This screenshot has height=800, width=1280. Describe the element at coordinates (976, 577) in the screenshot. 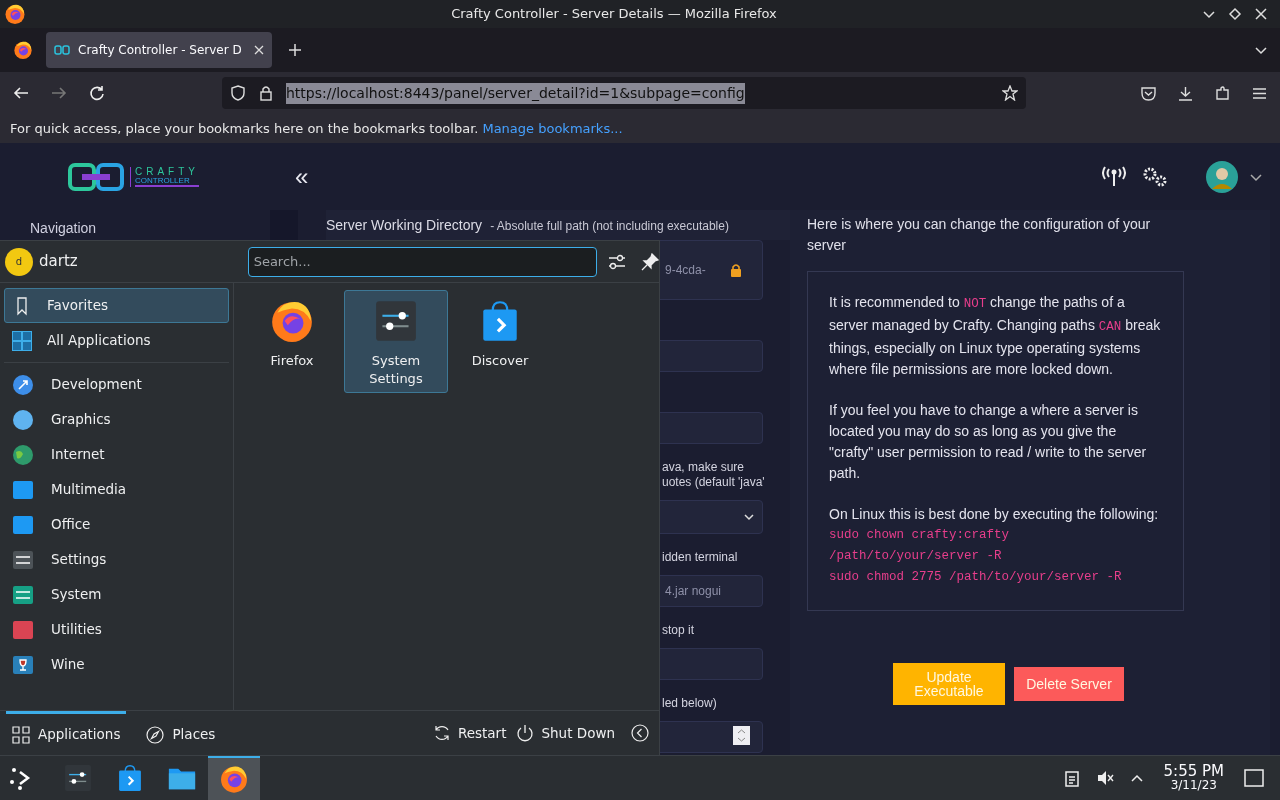

I see `command-text: sudo chmod 2775 /path/to/your/server -R` at that location.